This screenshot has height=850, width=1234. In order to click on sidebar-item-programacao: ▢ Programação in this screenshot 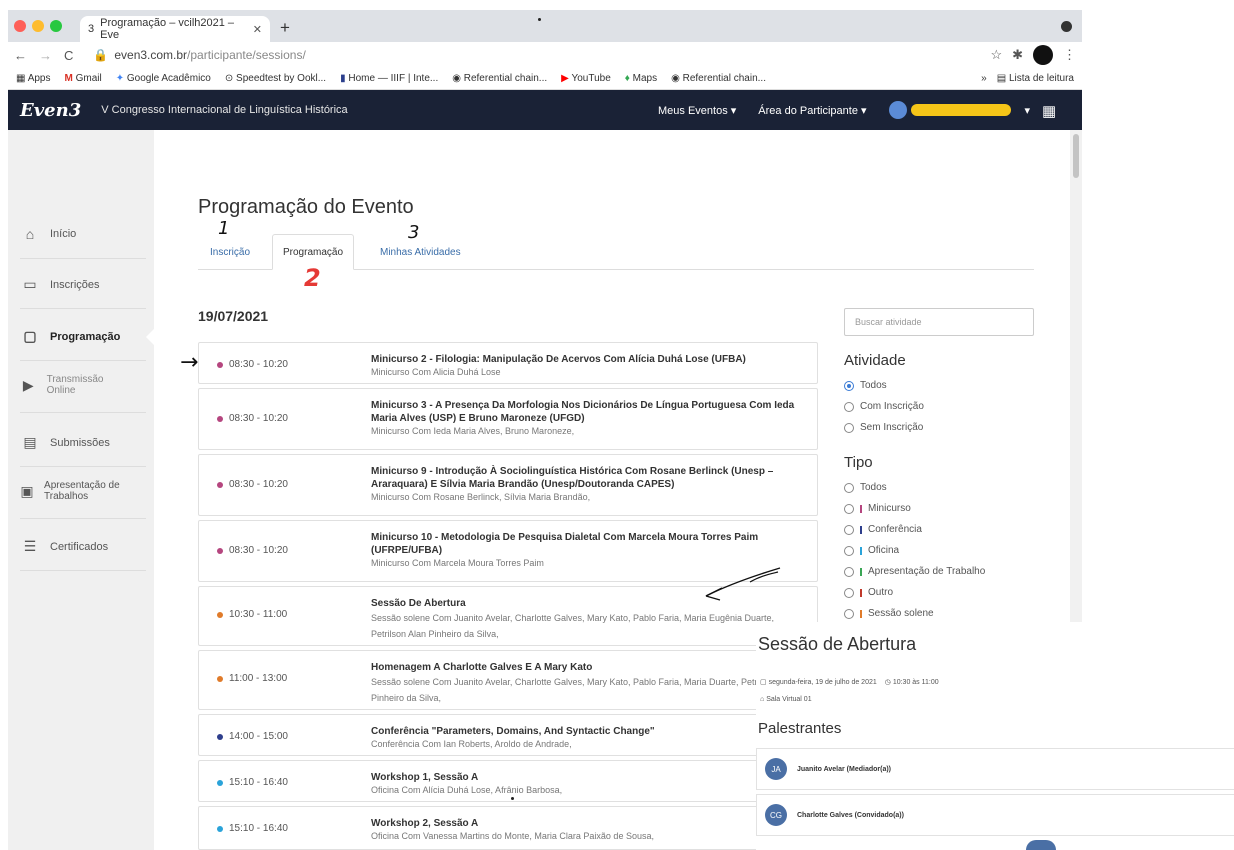, I will do `click(83, 336)`.